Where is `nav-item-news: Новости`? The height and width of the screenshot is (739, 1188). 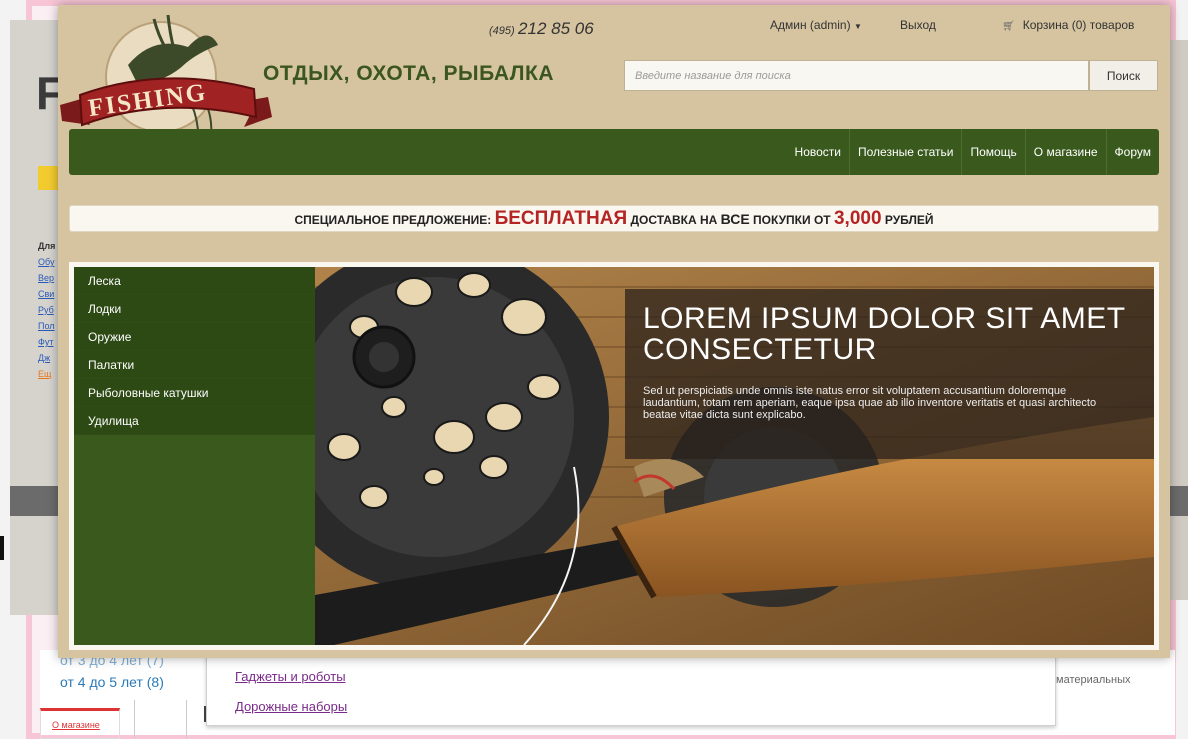 nav-item-news: Новости is located at coordinates (818, 152).